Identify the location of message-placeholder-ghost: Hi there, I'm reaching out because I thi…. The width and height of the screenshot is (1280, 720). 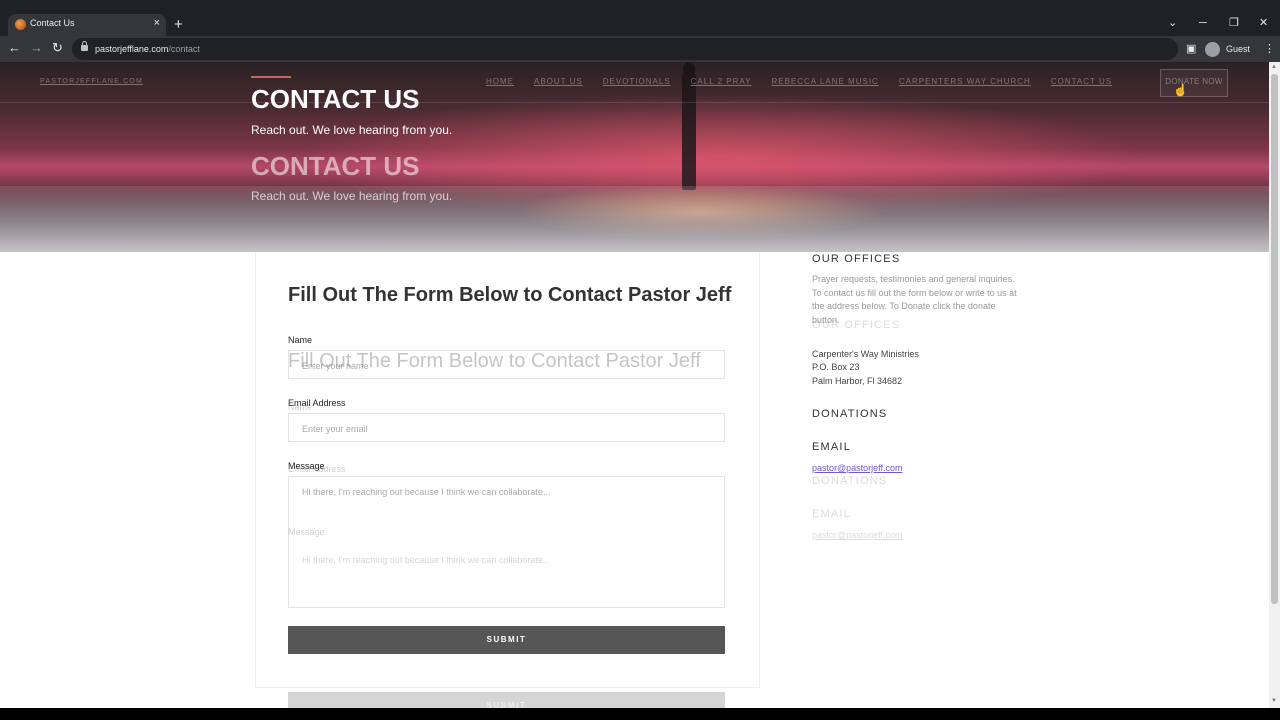
(426, 560).